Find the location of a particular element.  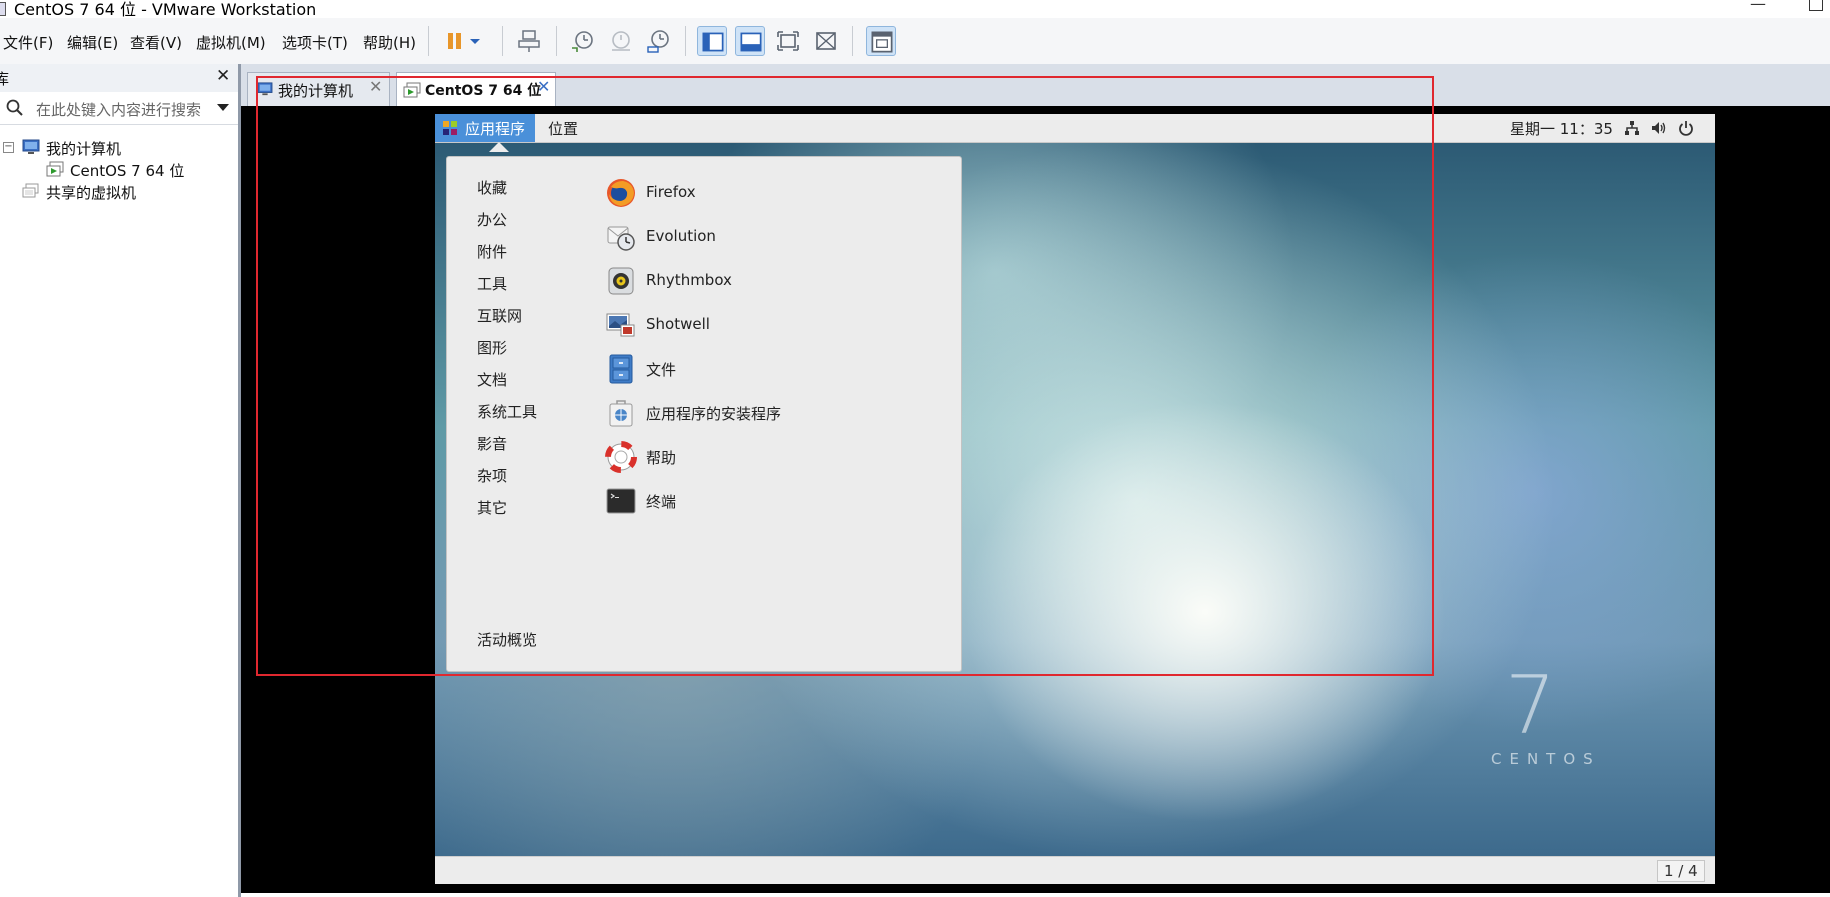

tree-item-shared-vms: 共享的虚拟机 is located at coordinates (91, 192).